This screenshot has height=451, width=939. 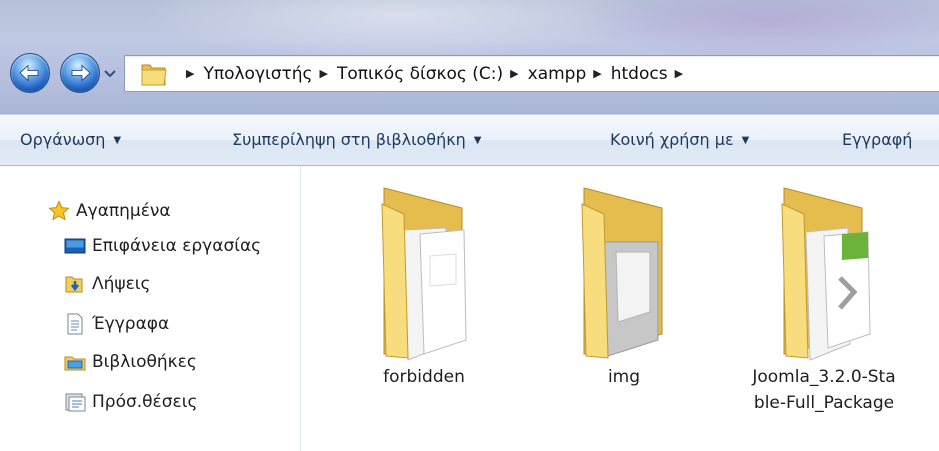 I want to click on folder-documents-icon, so click(x=424, y=274).